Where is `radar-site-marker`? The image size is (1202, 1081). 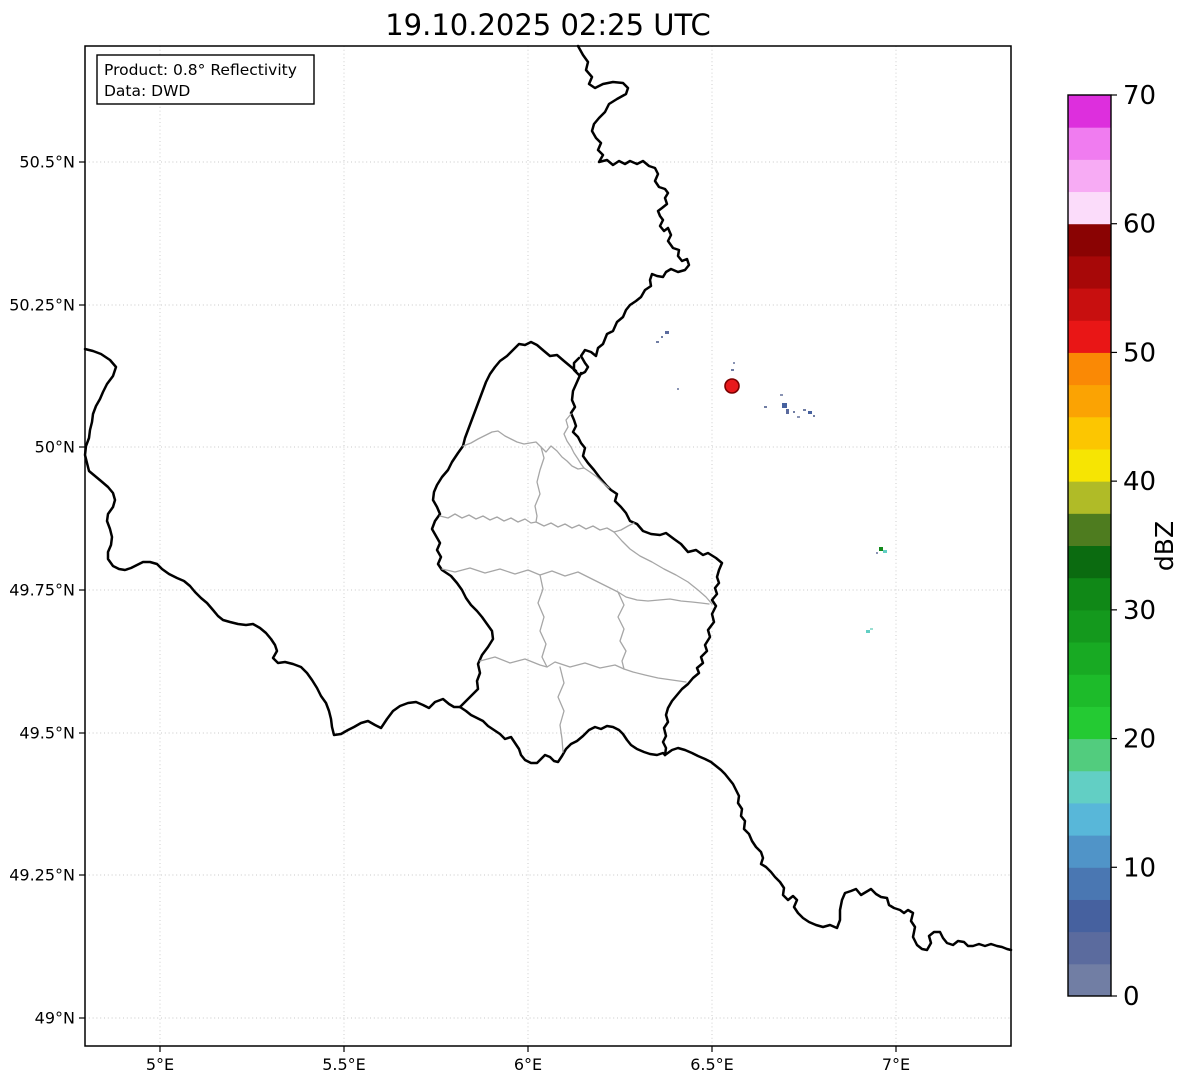
radar-site-marker is located at coordinates (732, 386).